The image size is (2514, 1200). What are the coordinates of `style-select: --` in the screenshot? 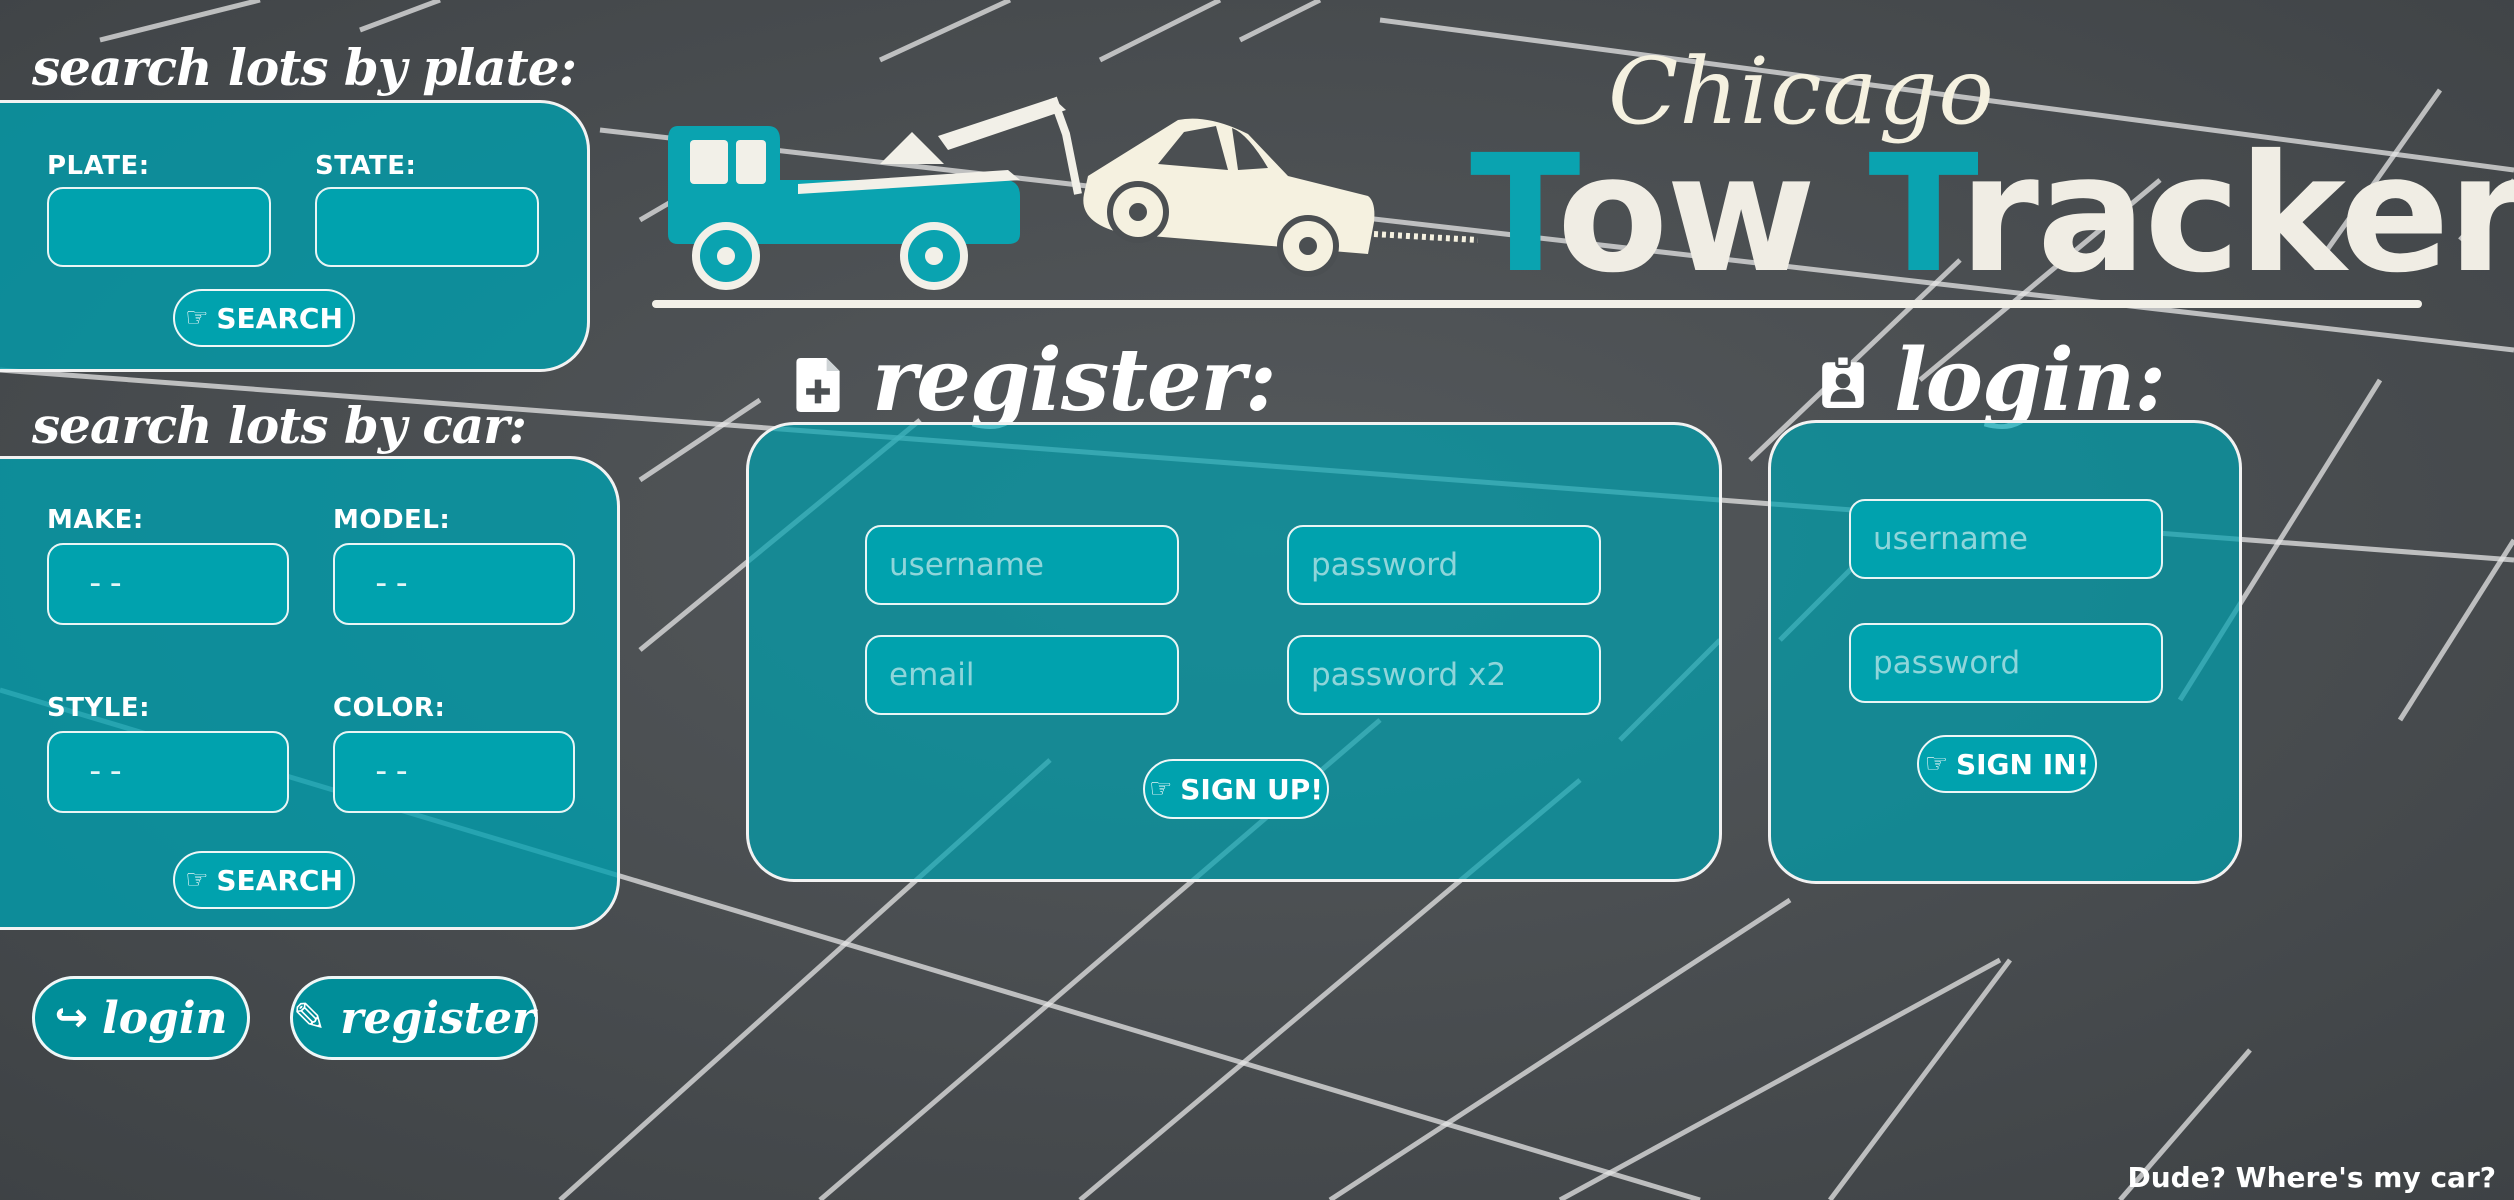 It's located at (168, 772).